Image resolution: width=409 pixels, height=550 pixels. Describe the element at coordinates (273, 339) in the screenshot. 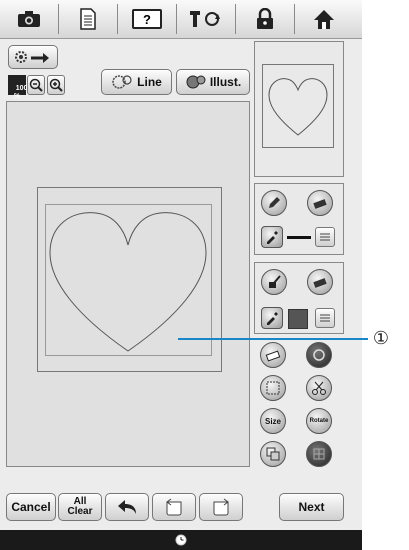

I see `callout-line` at that location.